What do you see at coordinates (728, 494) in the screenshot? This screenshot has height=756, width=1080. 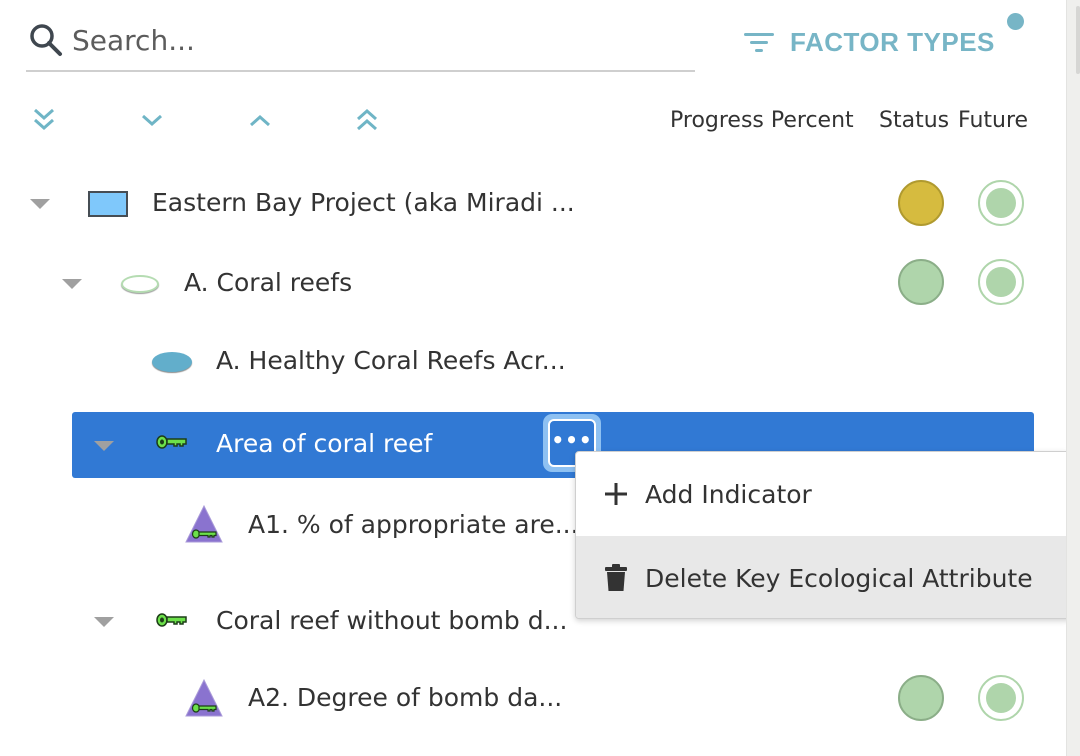 I see `menu-item-label: Add Indicator` at bounding box center [728, 494].